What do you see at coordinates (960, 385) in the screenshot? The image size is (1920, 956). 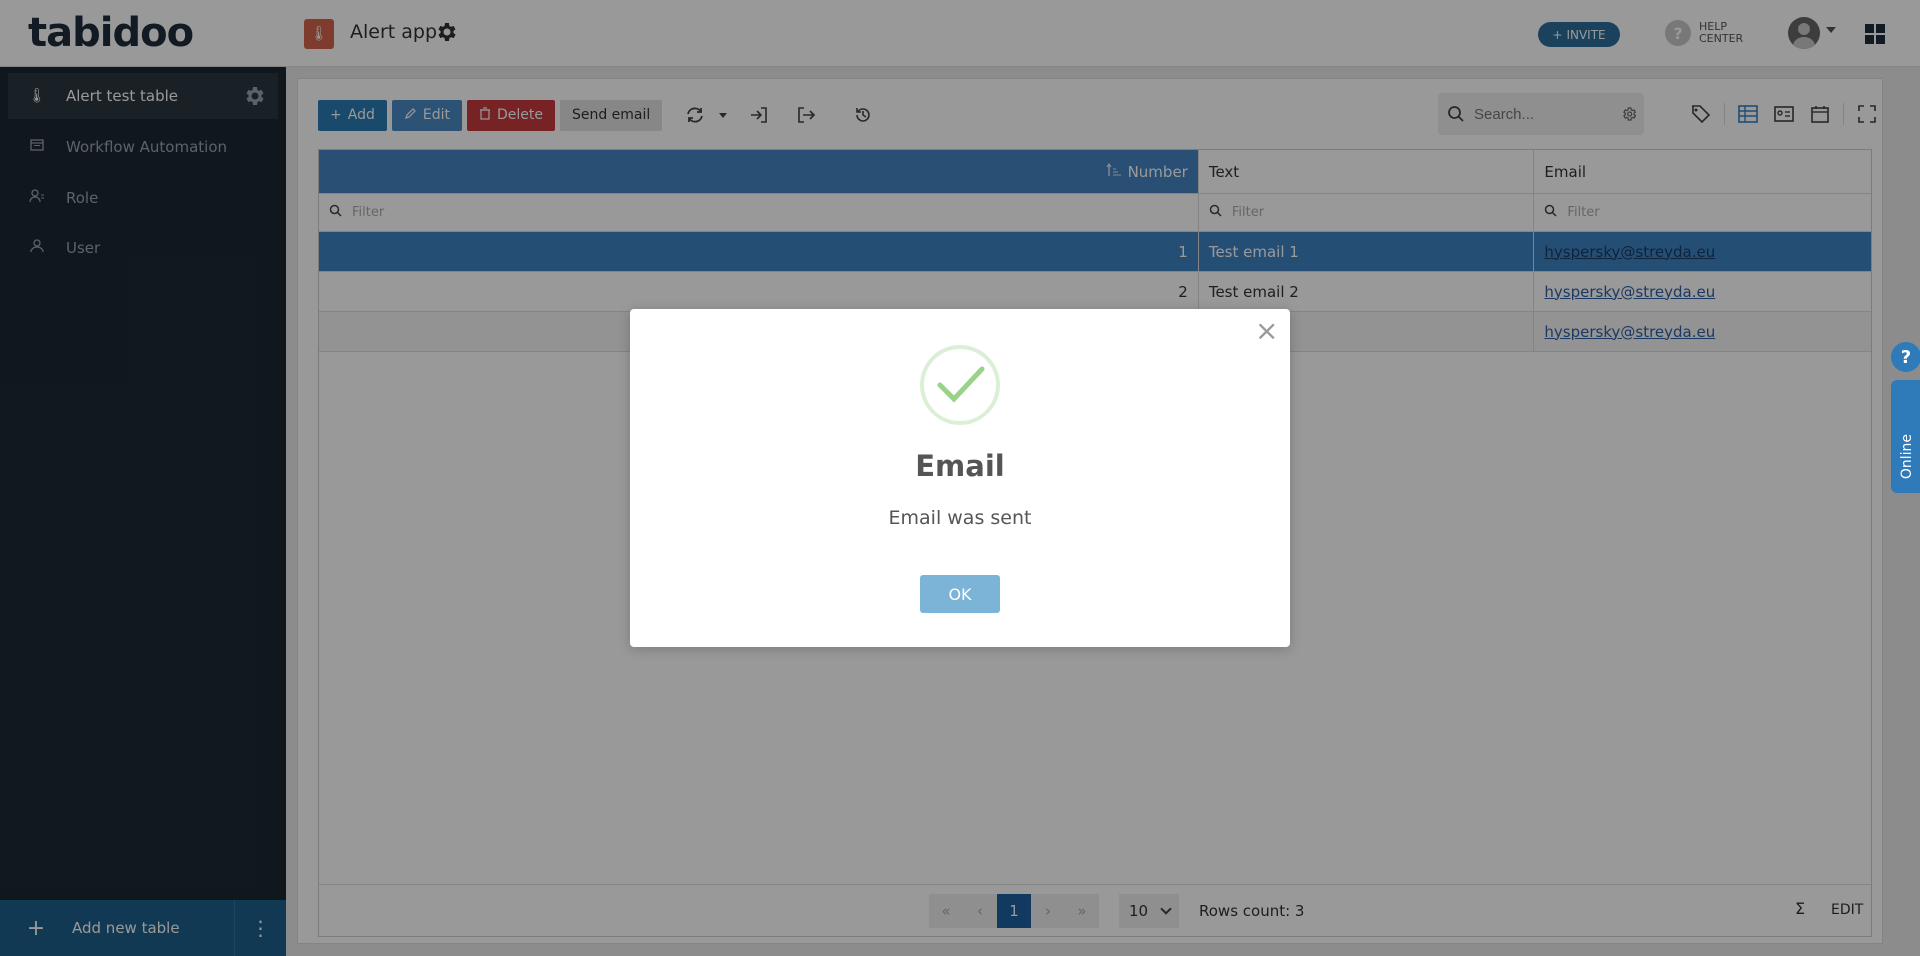 I see `success-check-icon` at bounding box center [960, 385].